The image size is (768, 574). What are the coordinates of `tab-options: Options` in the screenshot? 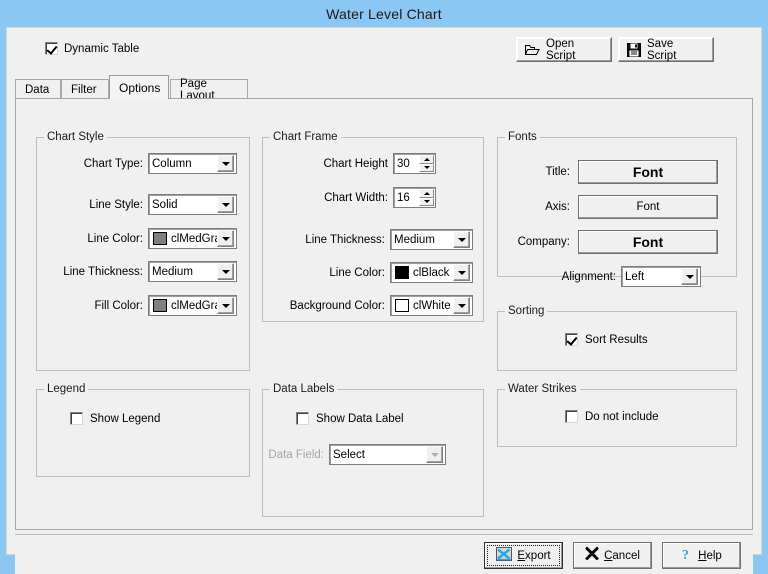 It's located at (139, 87).